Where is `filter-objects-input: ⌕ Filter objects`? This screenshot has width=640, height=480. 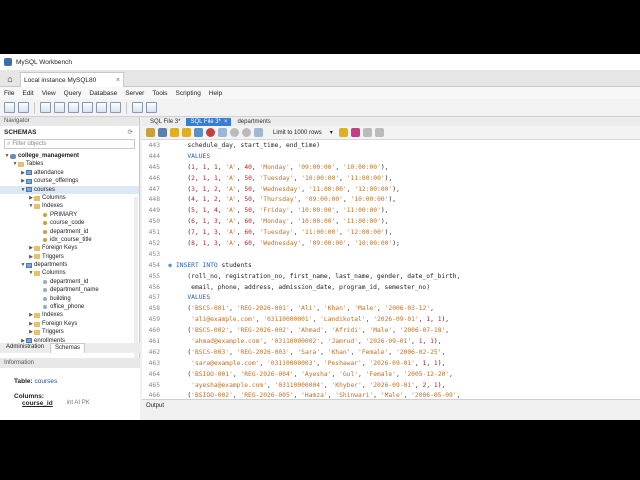
filter-objects-input: ⌕ Filter objects is located at coordinates (69, 144).